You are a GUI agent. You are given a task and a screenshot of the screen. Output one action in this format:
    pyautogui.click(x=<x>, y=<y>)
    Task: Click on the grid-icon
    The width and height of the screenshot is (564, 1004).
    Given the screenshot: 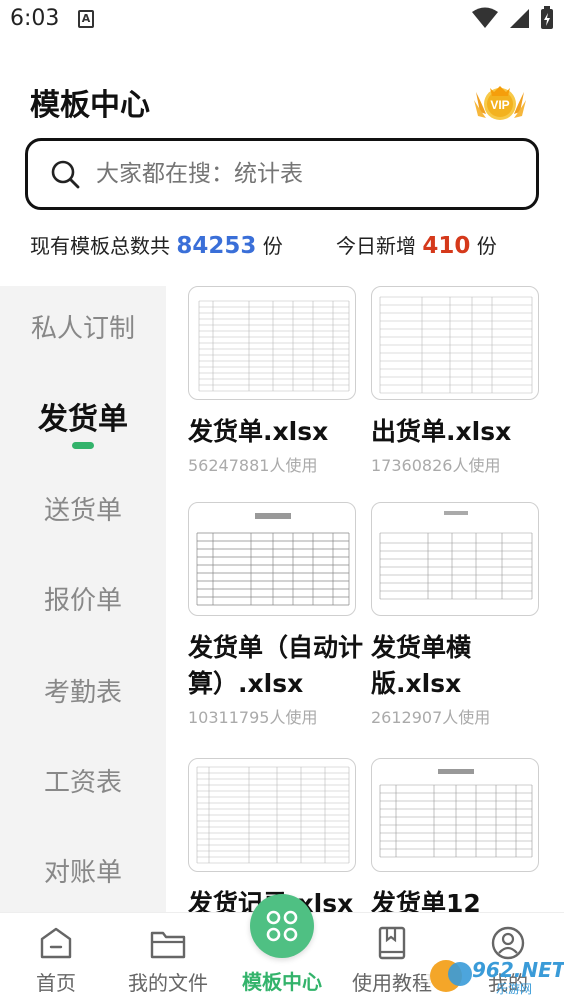 What is the action you would take?
    pyautogui.click(x=282, y=926)
    